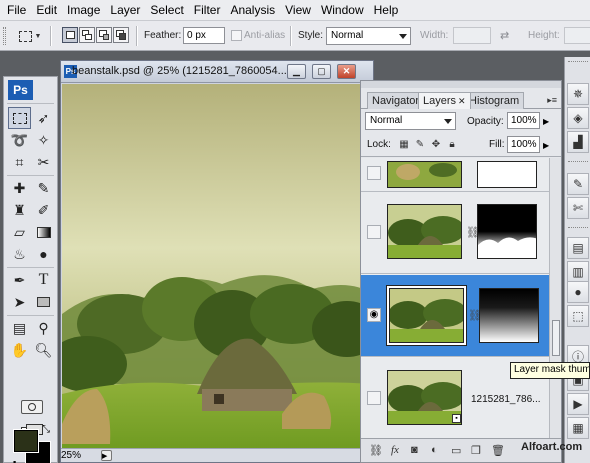 The image size is (590, 463). I want to click on opacity-input: 100%, so click(523, 120).